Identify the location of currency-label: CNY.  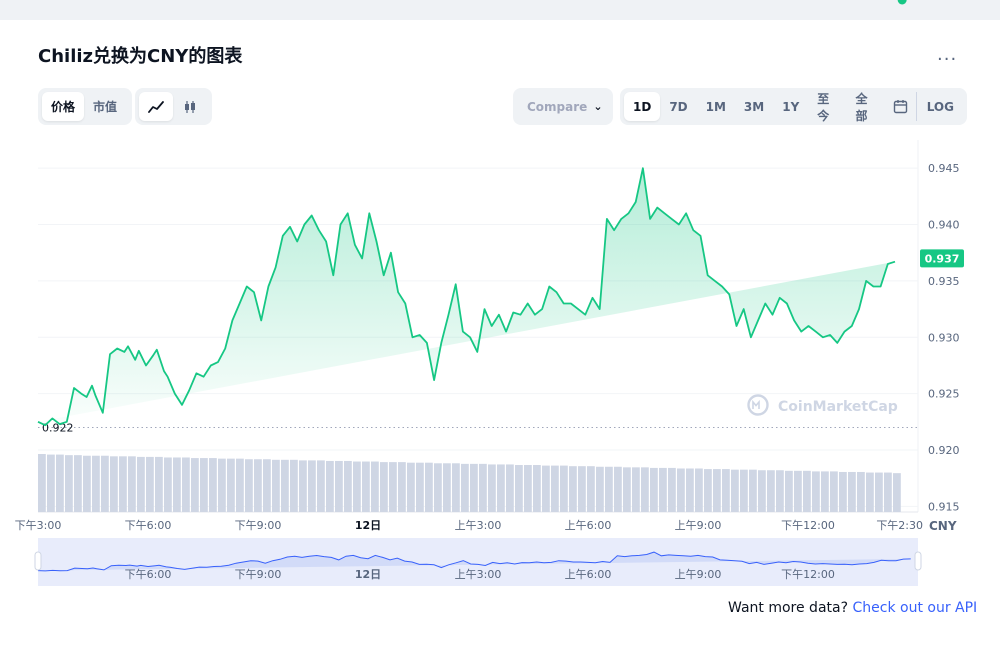
(943, 526).